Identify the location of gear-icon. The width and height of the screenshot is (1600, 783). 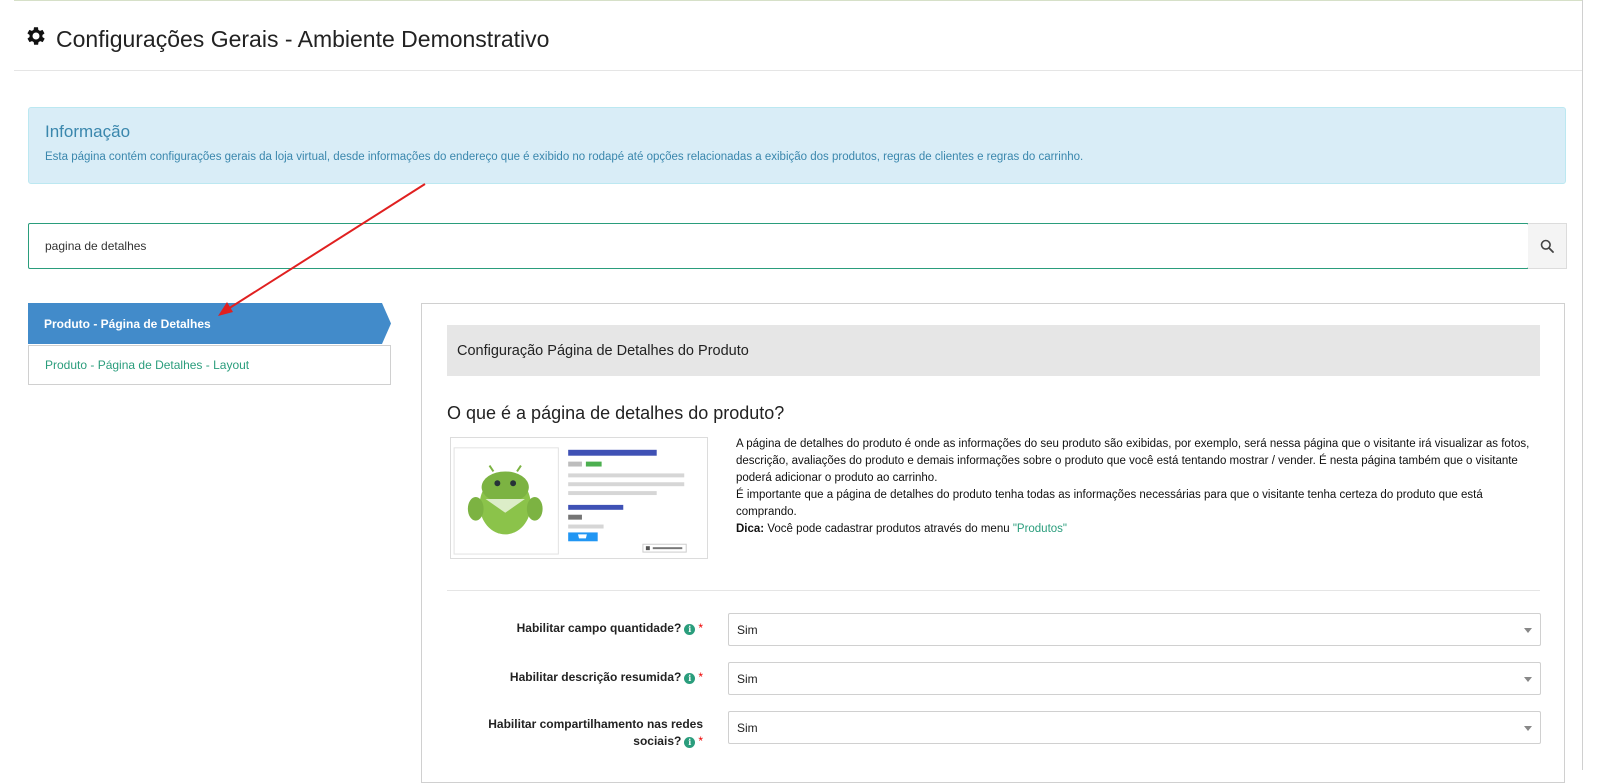
(36, 36).